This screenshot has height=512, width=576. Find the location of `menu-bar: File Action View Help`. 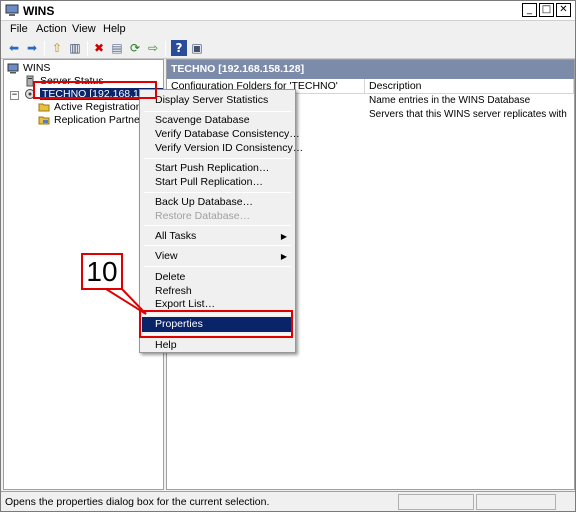

menu-bar: File Action View Help is located at coordinates (288, 29).